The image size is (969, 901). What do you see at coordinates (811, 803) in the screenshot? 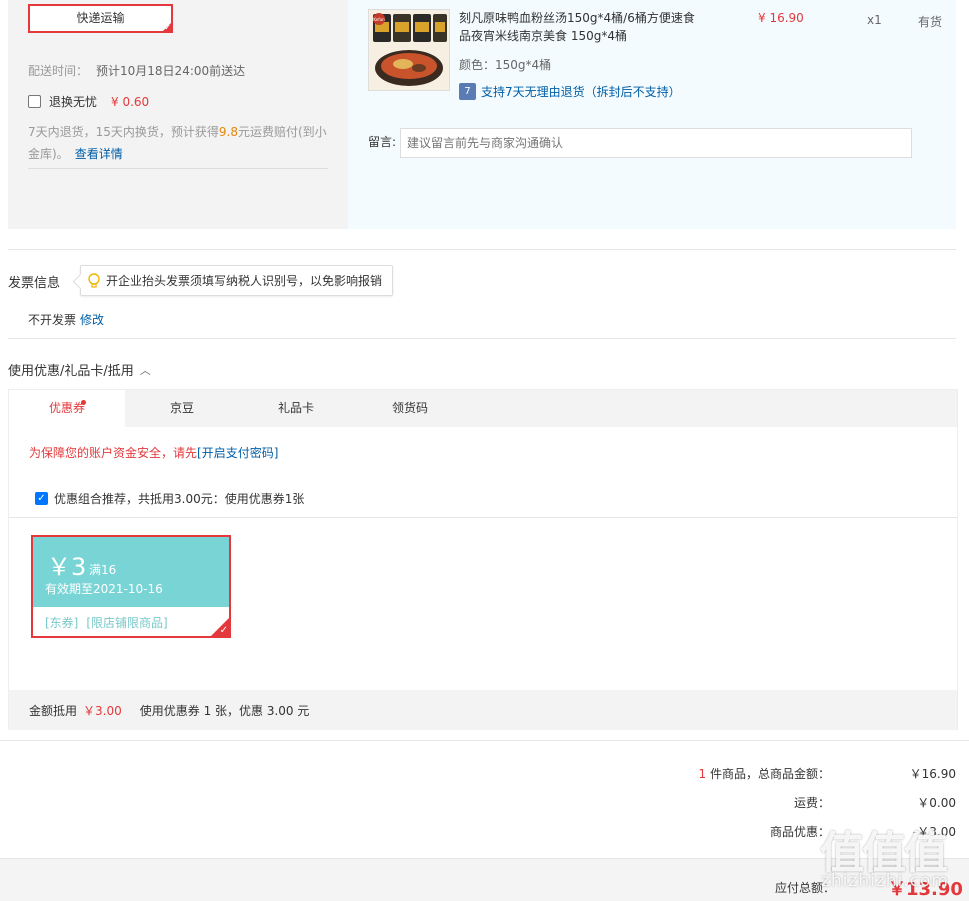
I see `shipping-fee-label: 运费：` at bounding box center [811, 803].